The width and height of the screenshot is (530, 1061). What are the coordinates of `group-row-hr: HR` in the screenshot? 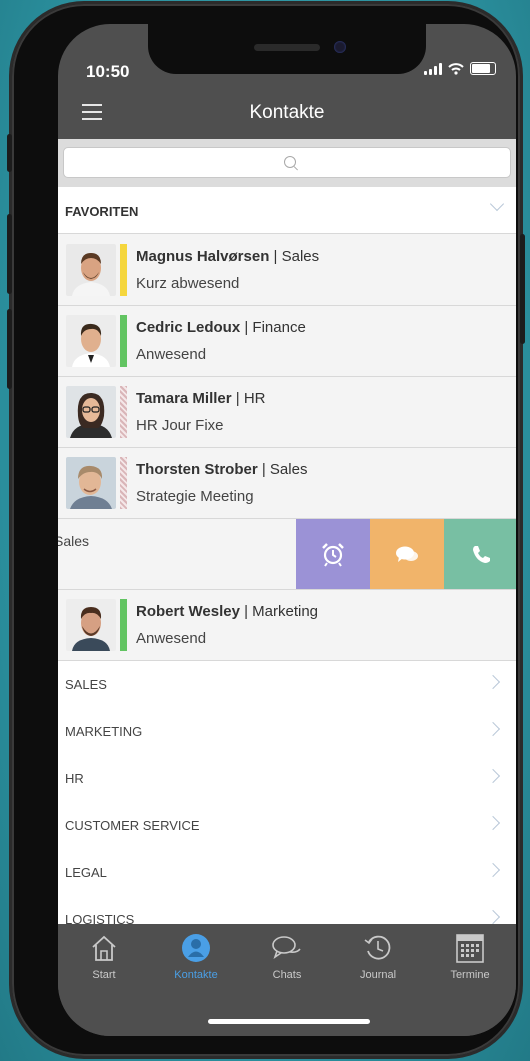 It's located at (287, 779).